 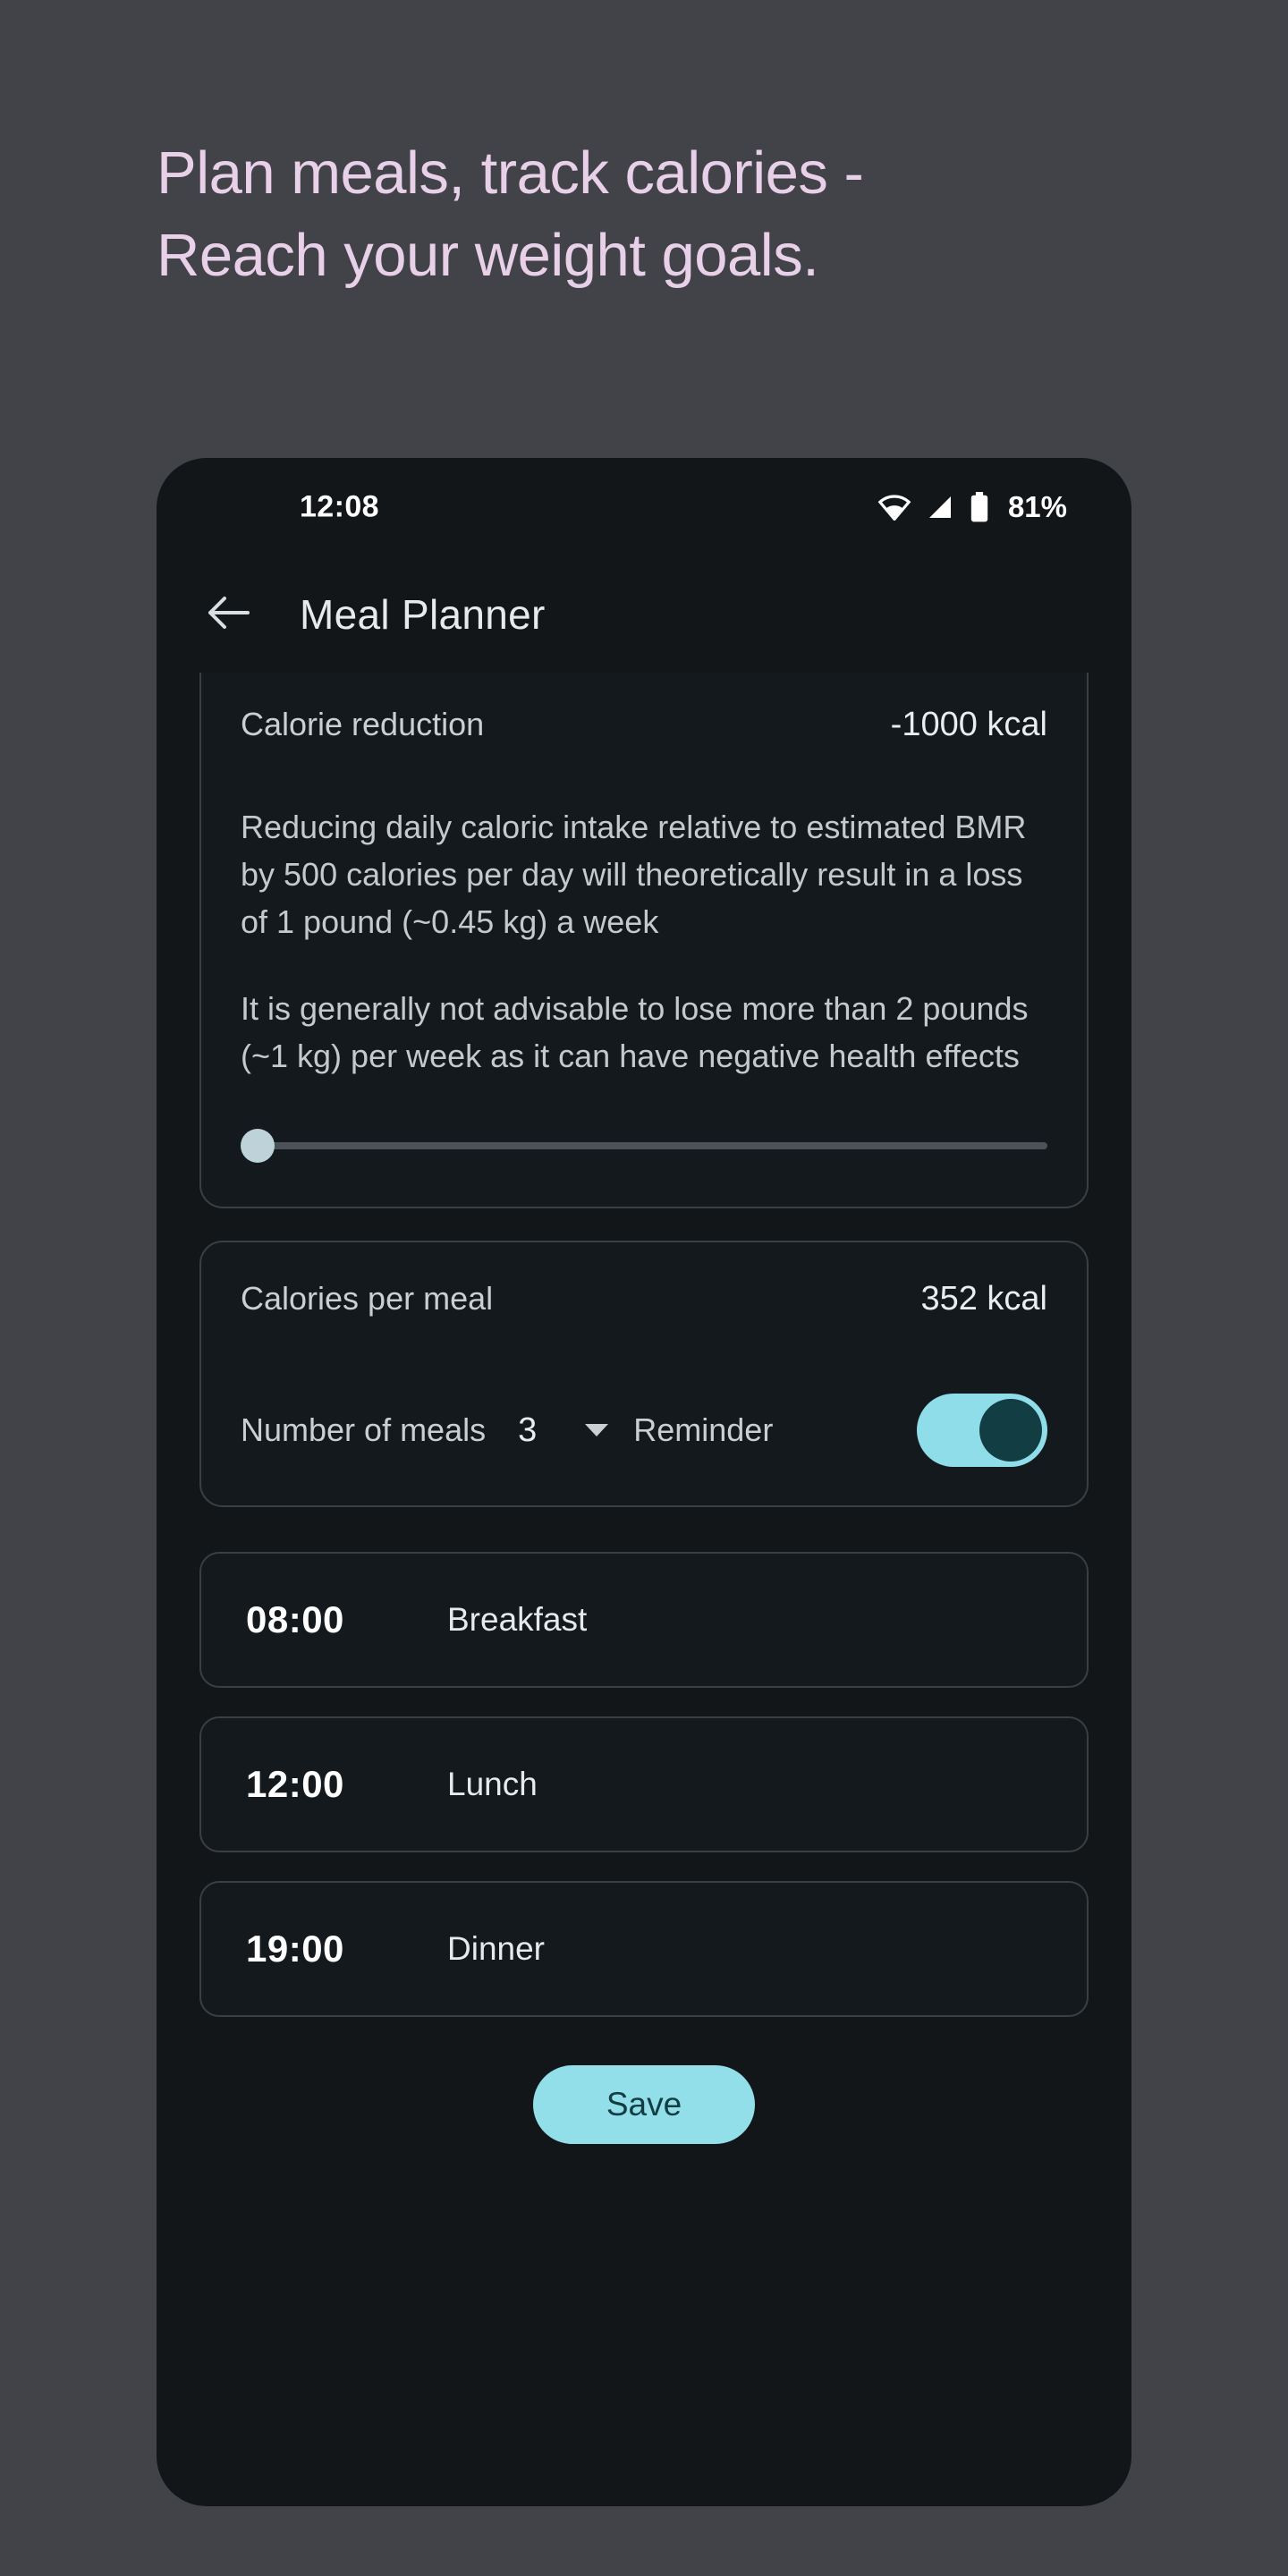 I want to click on calorie-reduction-header: Calorie reduction -1000 kcal, so click(x=644, y=724).